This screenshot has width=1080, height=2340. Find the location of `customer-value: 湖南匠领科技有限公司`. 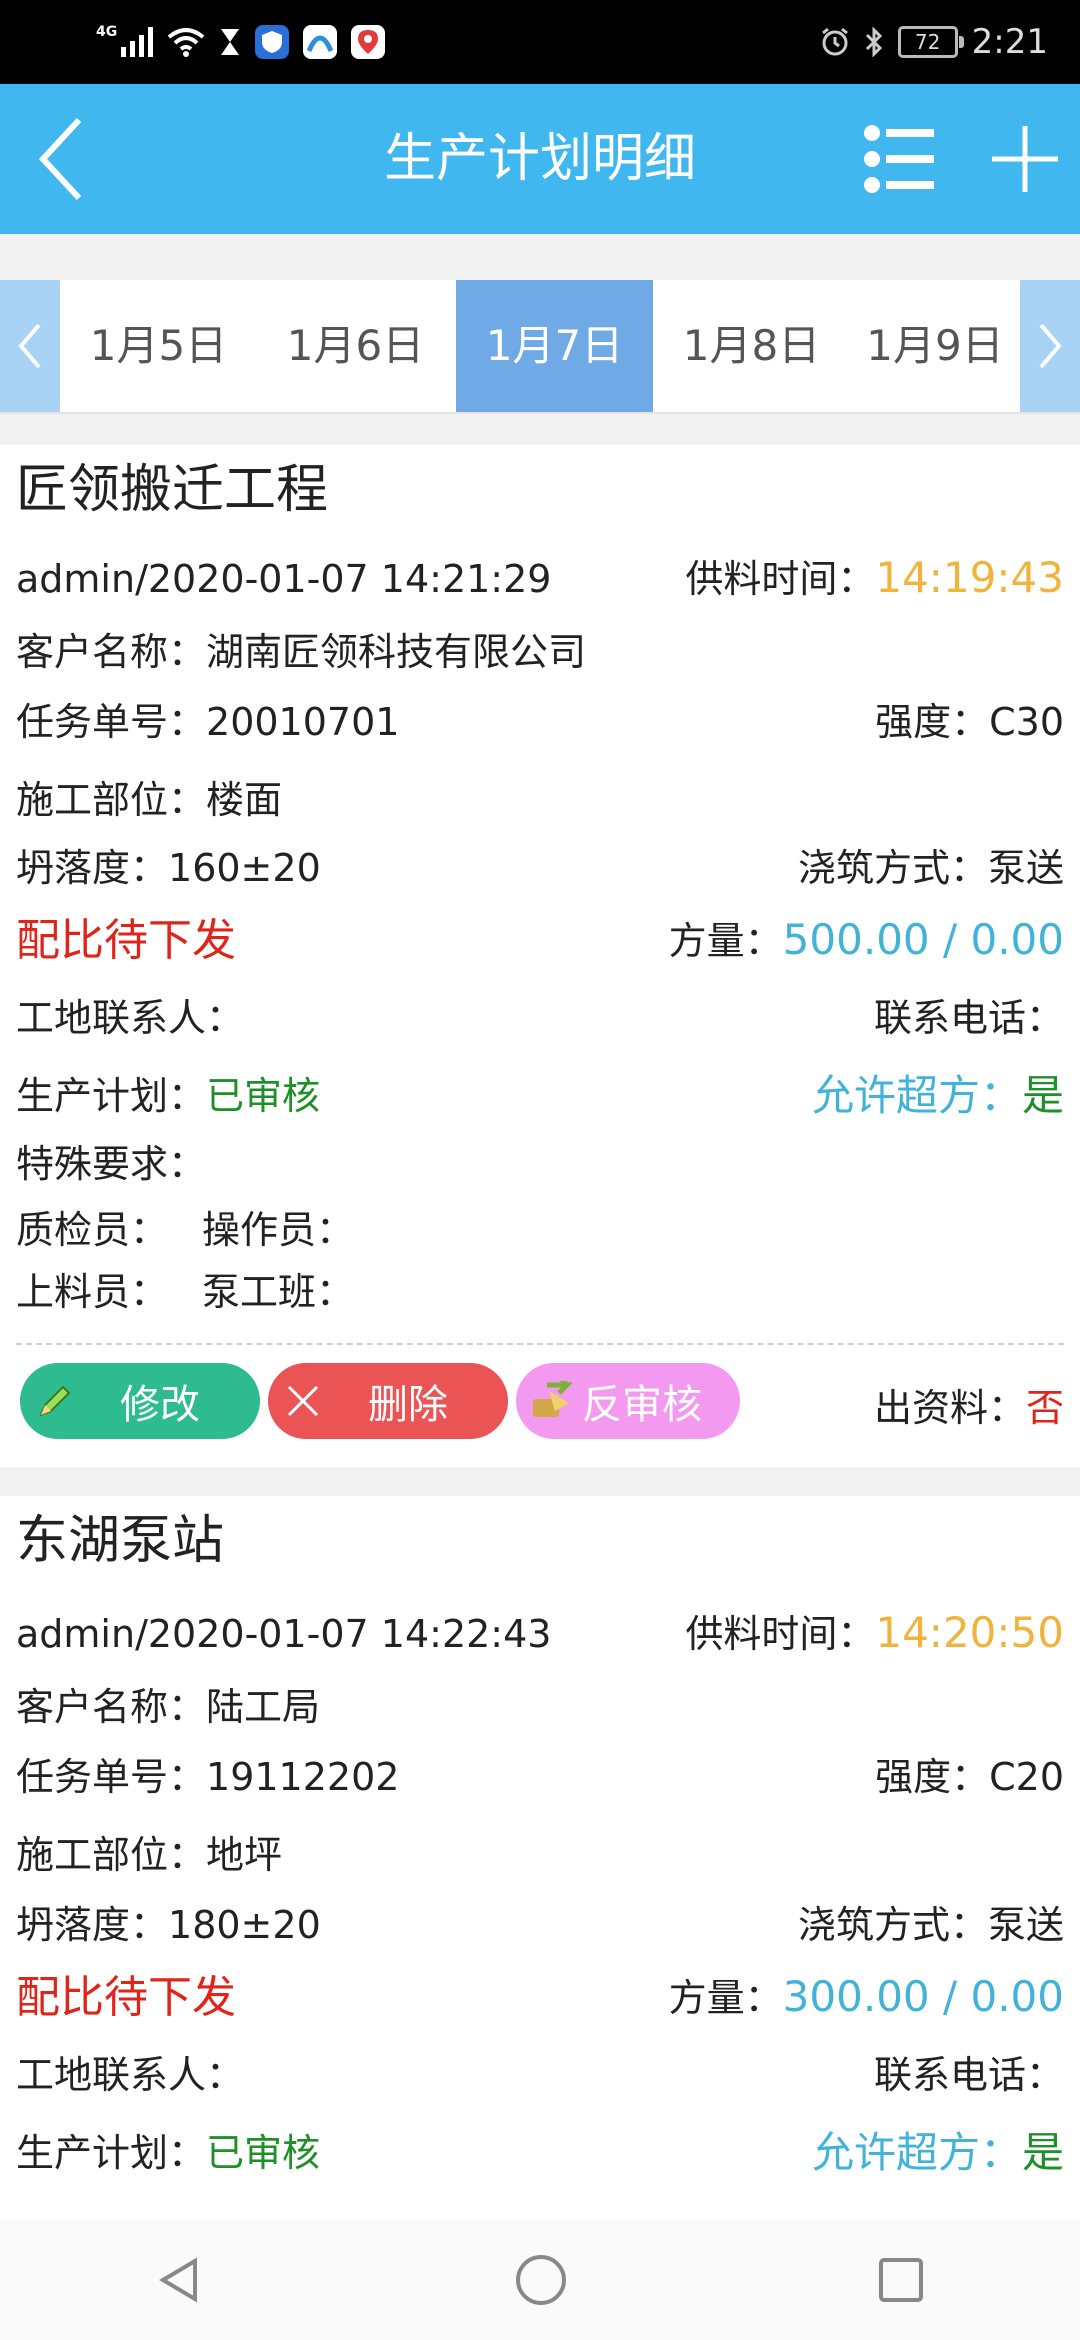

customer-value: 湖南匠领科技有限公司 is located at coordinates (396, 652).